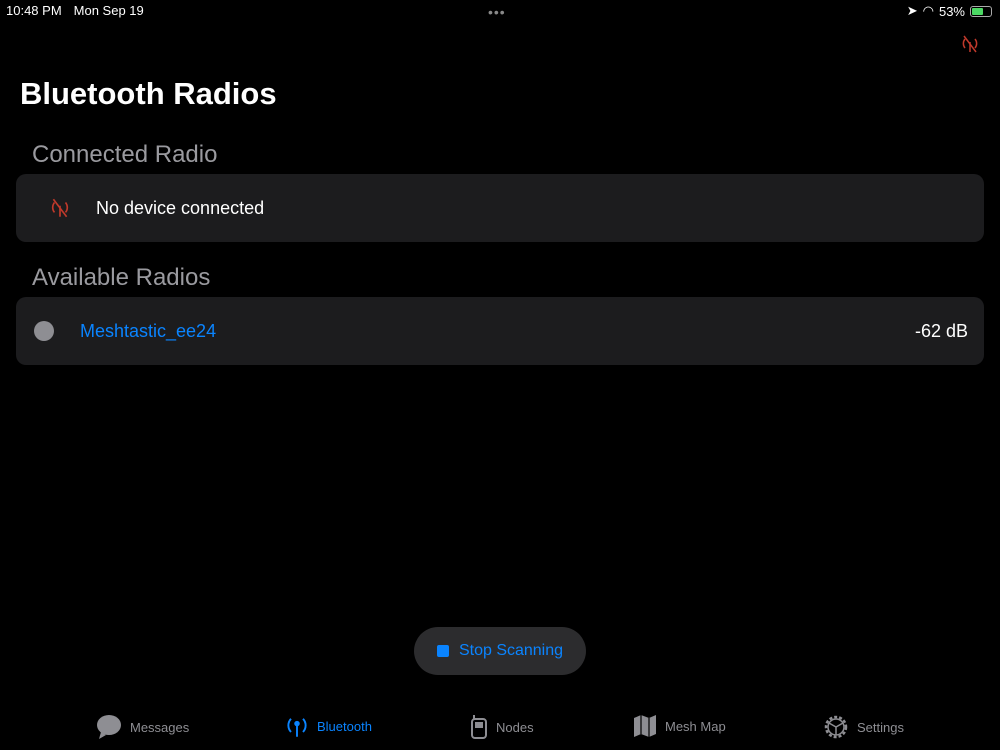  I want to click on status-bar: 10:48 PM Mon Sep 19, so click(81, 10).